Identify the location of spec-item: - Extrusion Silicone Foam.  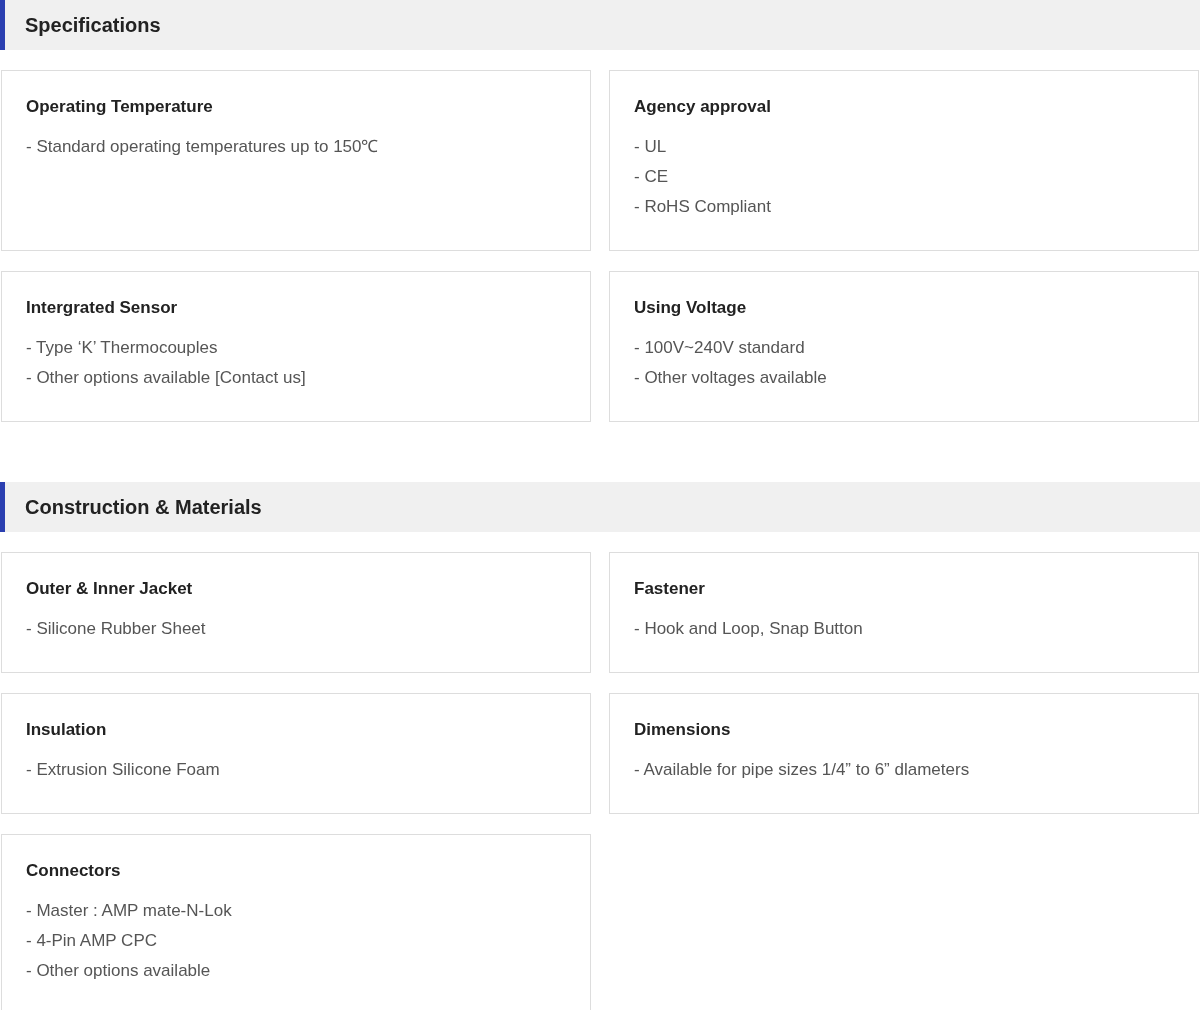
(123, 770).